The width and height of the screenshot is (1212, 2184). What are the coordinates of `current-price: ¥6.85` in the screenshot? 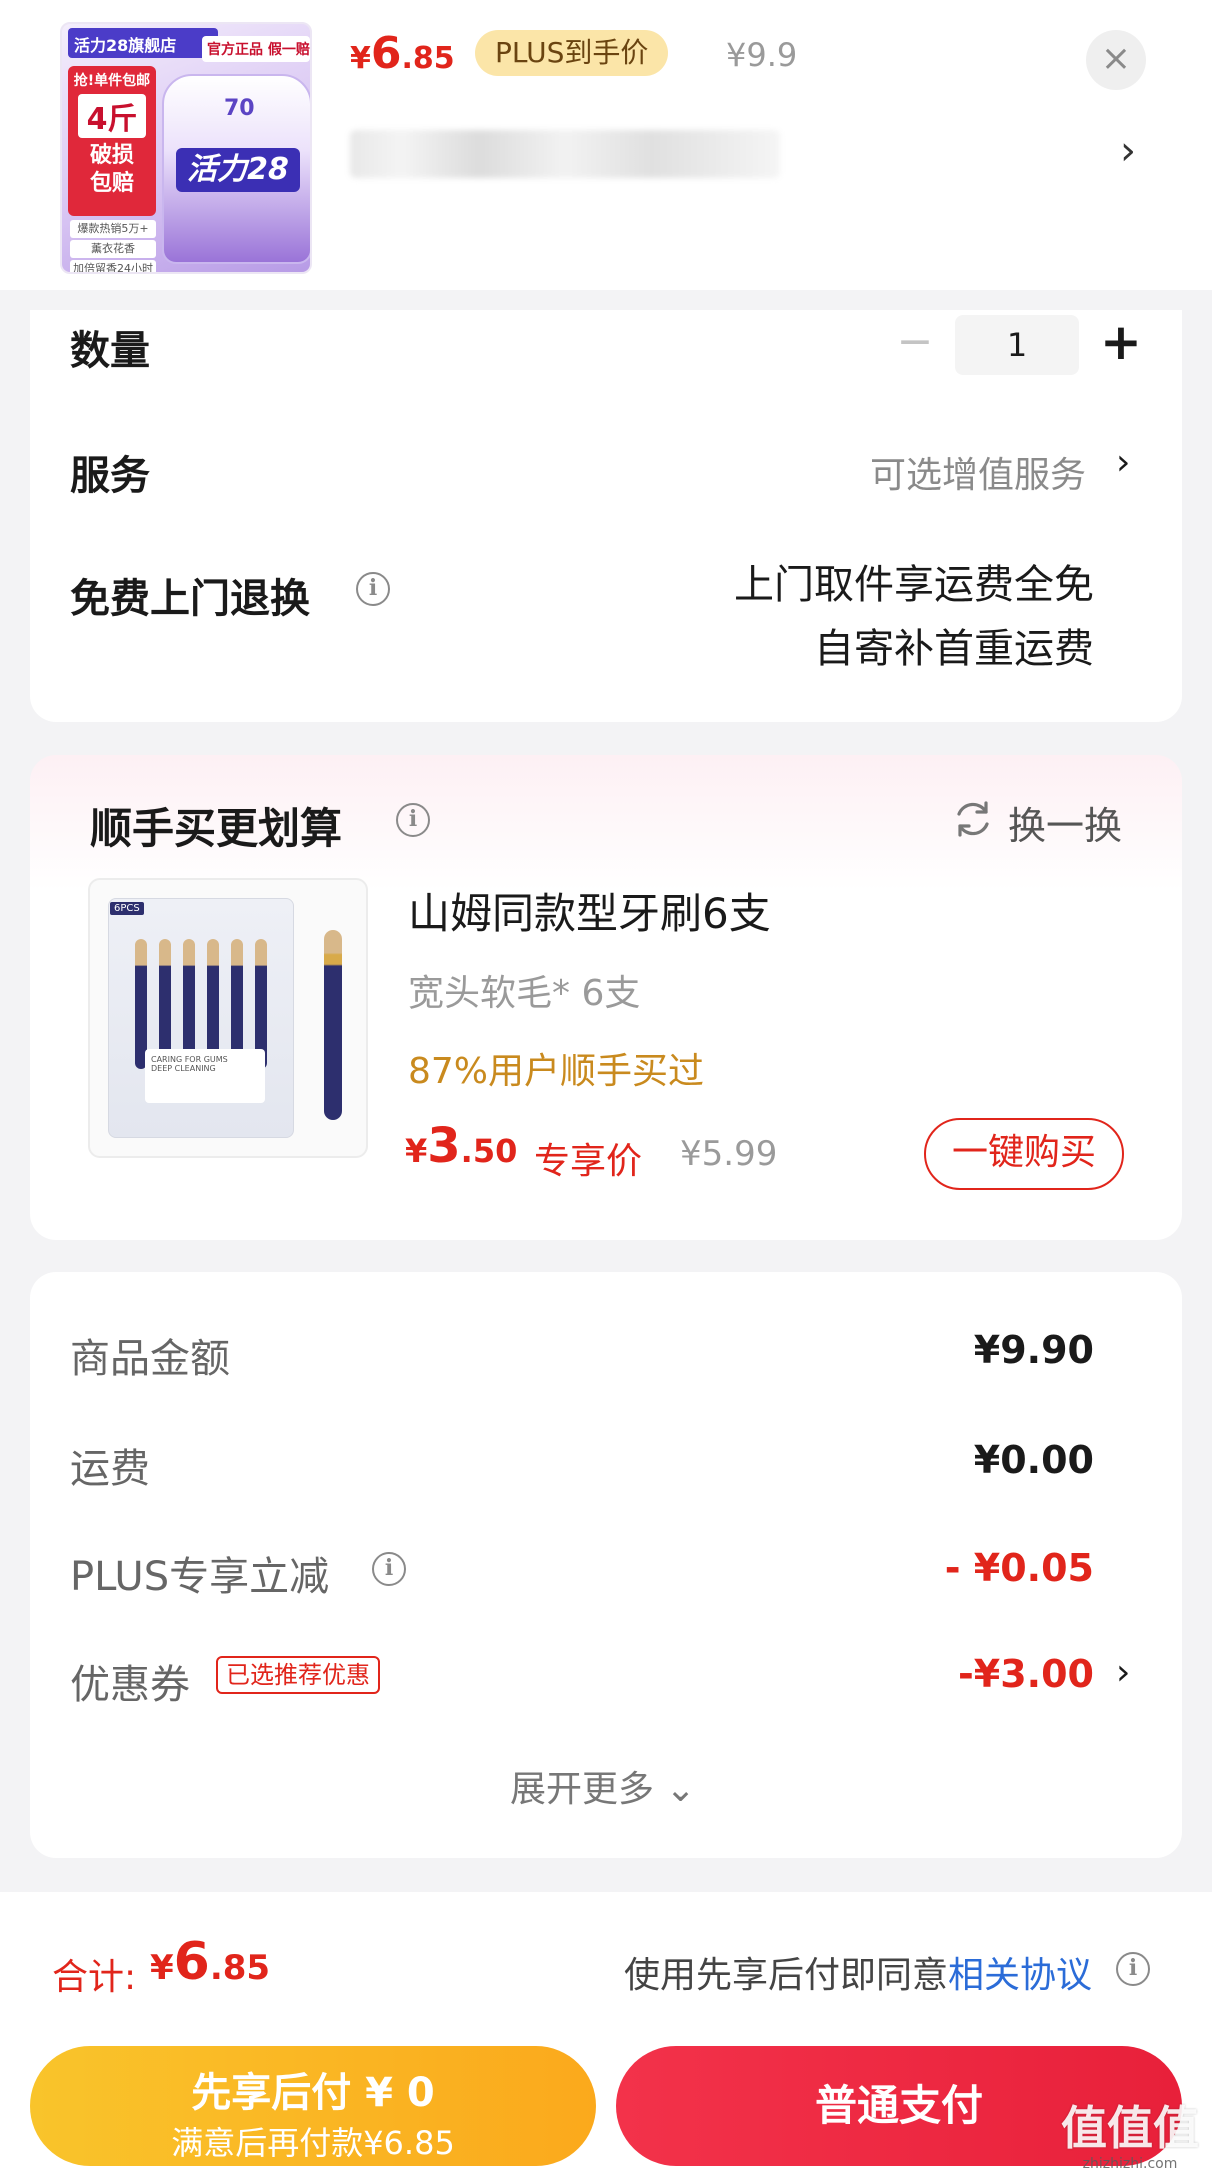 It's located at (402, 53).